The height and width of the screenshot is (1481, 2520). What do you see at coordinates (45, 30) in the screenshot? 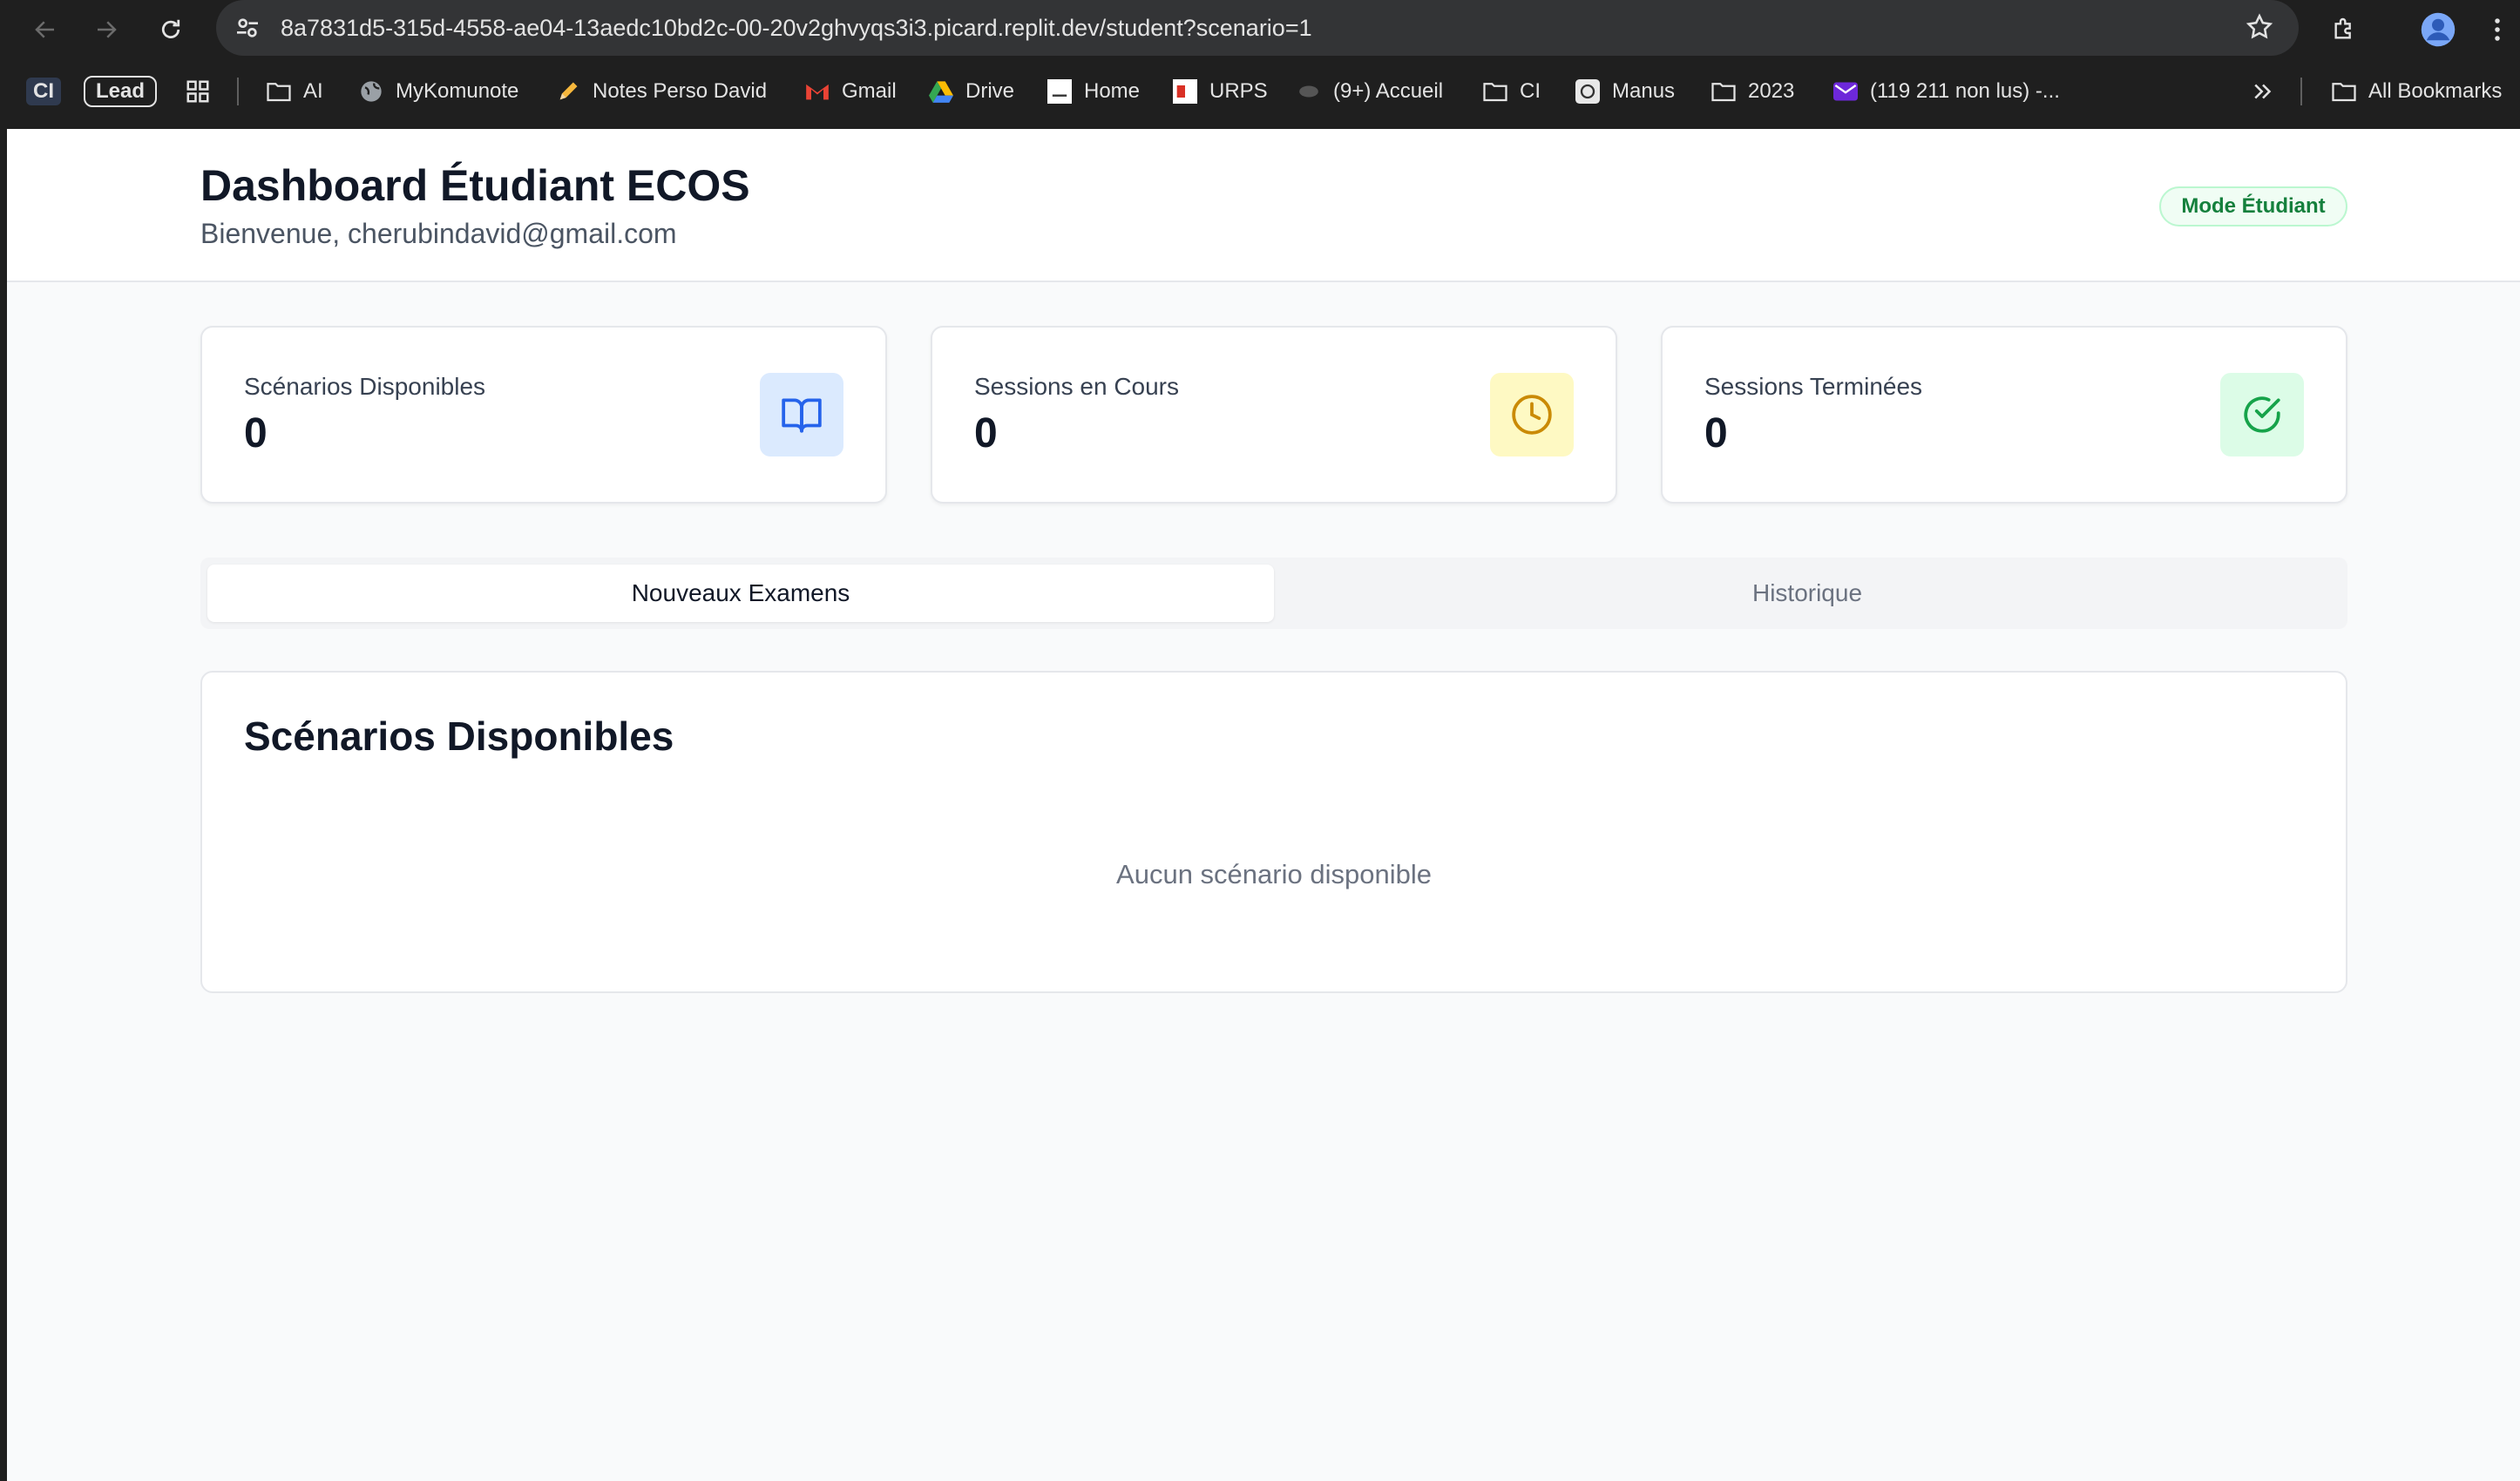
I see `back-icon` at bounding box center [45, 30].